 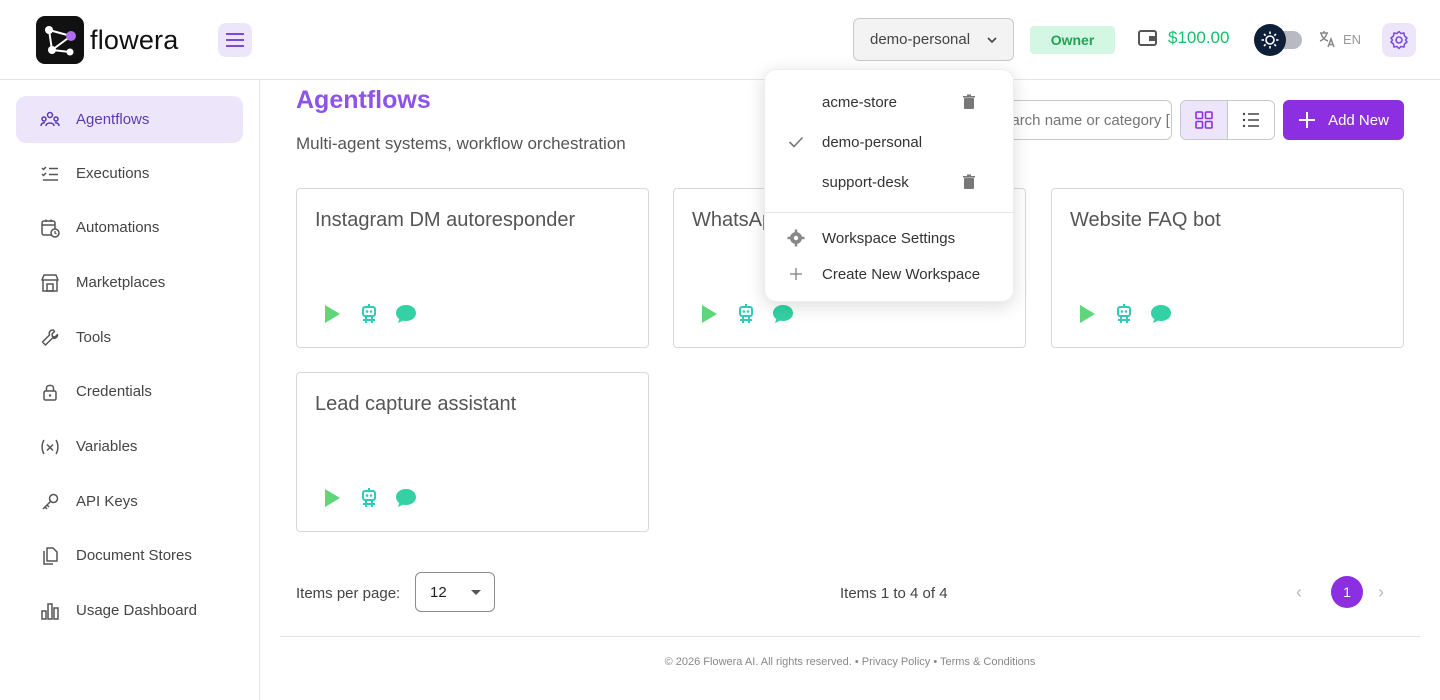 What do you see at coordinates (860, 102) in the screenshot?
I see `workspace-option-label: acme-store` at bounding box center [860, 102].